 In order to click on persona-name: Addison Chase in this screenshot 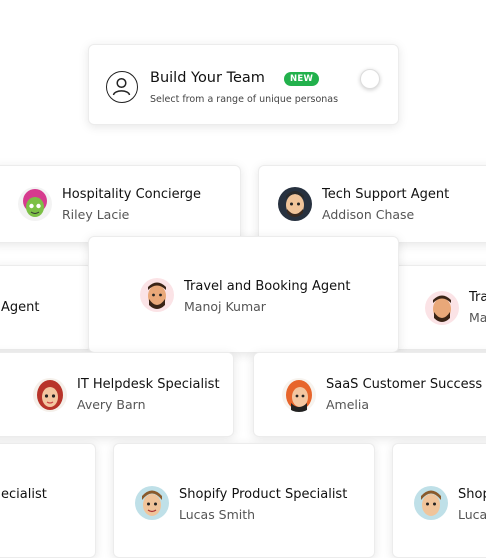, I will do `click(368, 214)`.